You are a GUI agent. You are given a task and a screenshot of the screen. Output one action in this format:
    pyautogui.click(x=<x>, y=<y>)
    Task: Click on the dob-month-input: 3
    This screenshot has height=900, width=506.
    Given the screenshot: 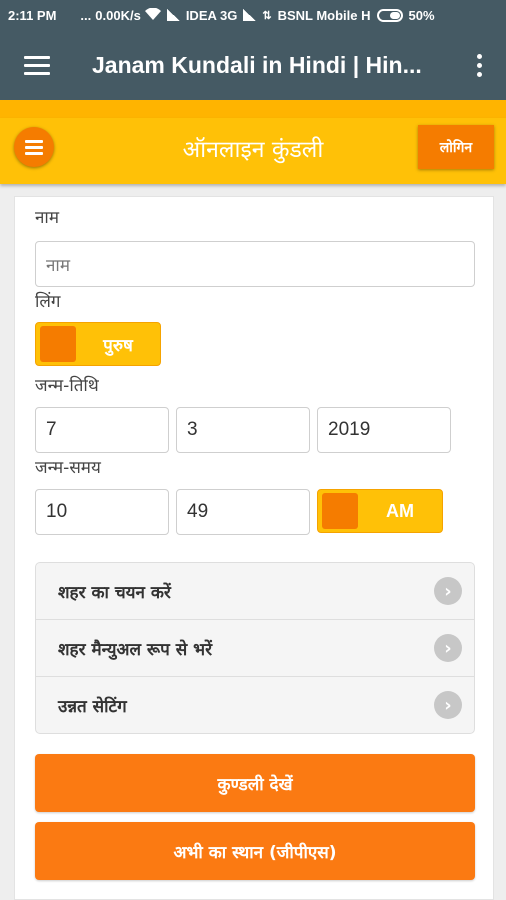 What is the action you would take?
    pyautogui.click(x=243, y=430)
    